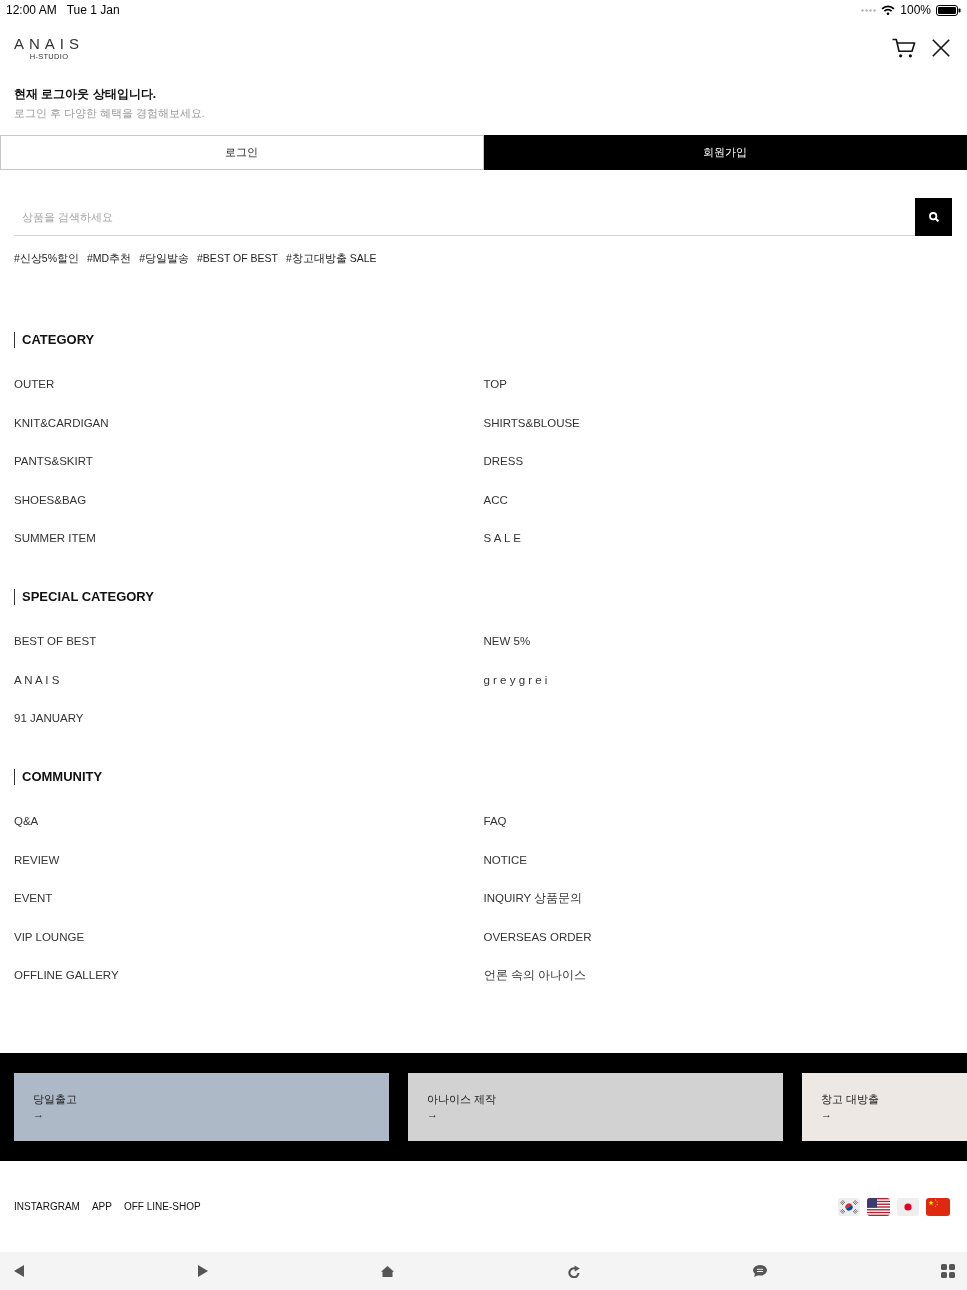 Image resolution: width=967 pixels, height=1290 pixels. Describe the element at coordinates (388, 1271) in the screenshot. I see `home-icon` at that location.